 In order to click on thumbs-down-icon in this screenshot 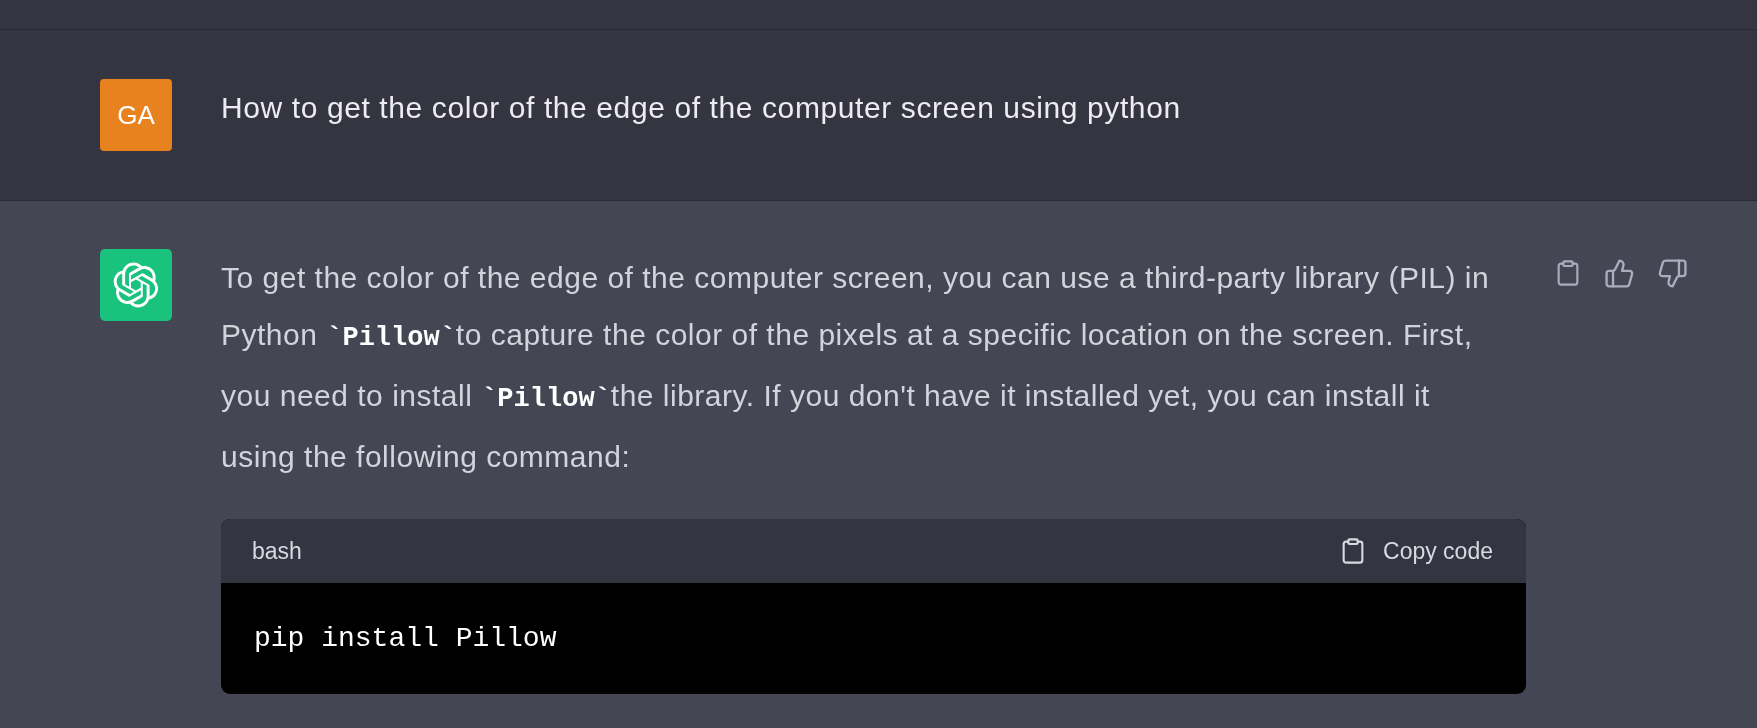, I will do `click(1672, 273)`.